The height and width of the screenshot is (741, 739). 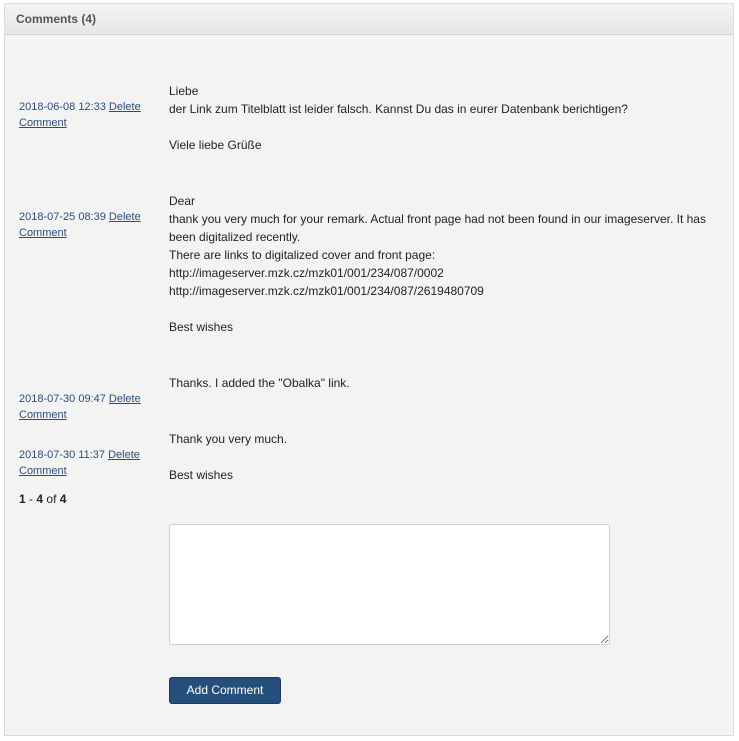 I want to click on comment-line: Thanks. I added the "Obalka" link., so click(x=259, y=383).